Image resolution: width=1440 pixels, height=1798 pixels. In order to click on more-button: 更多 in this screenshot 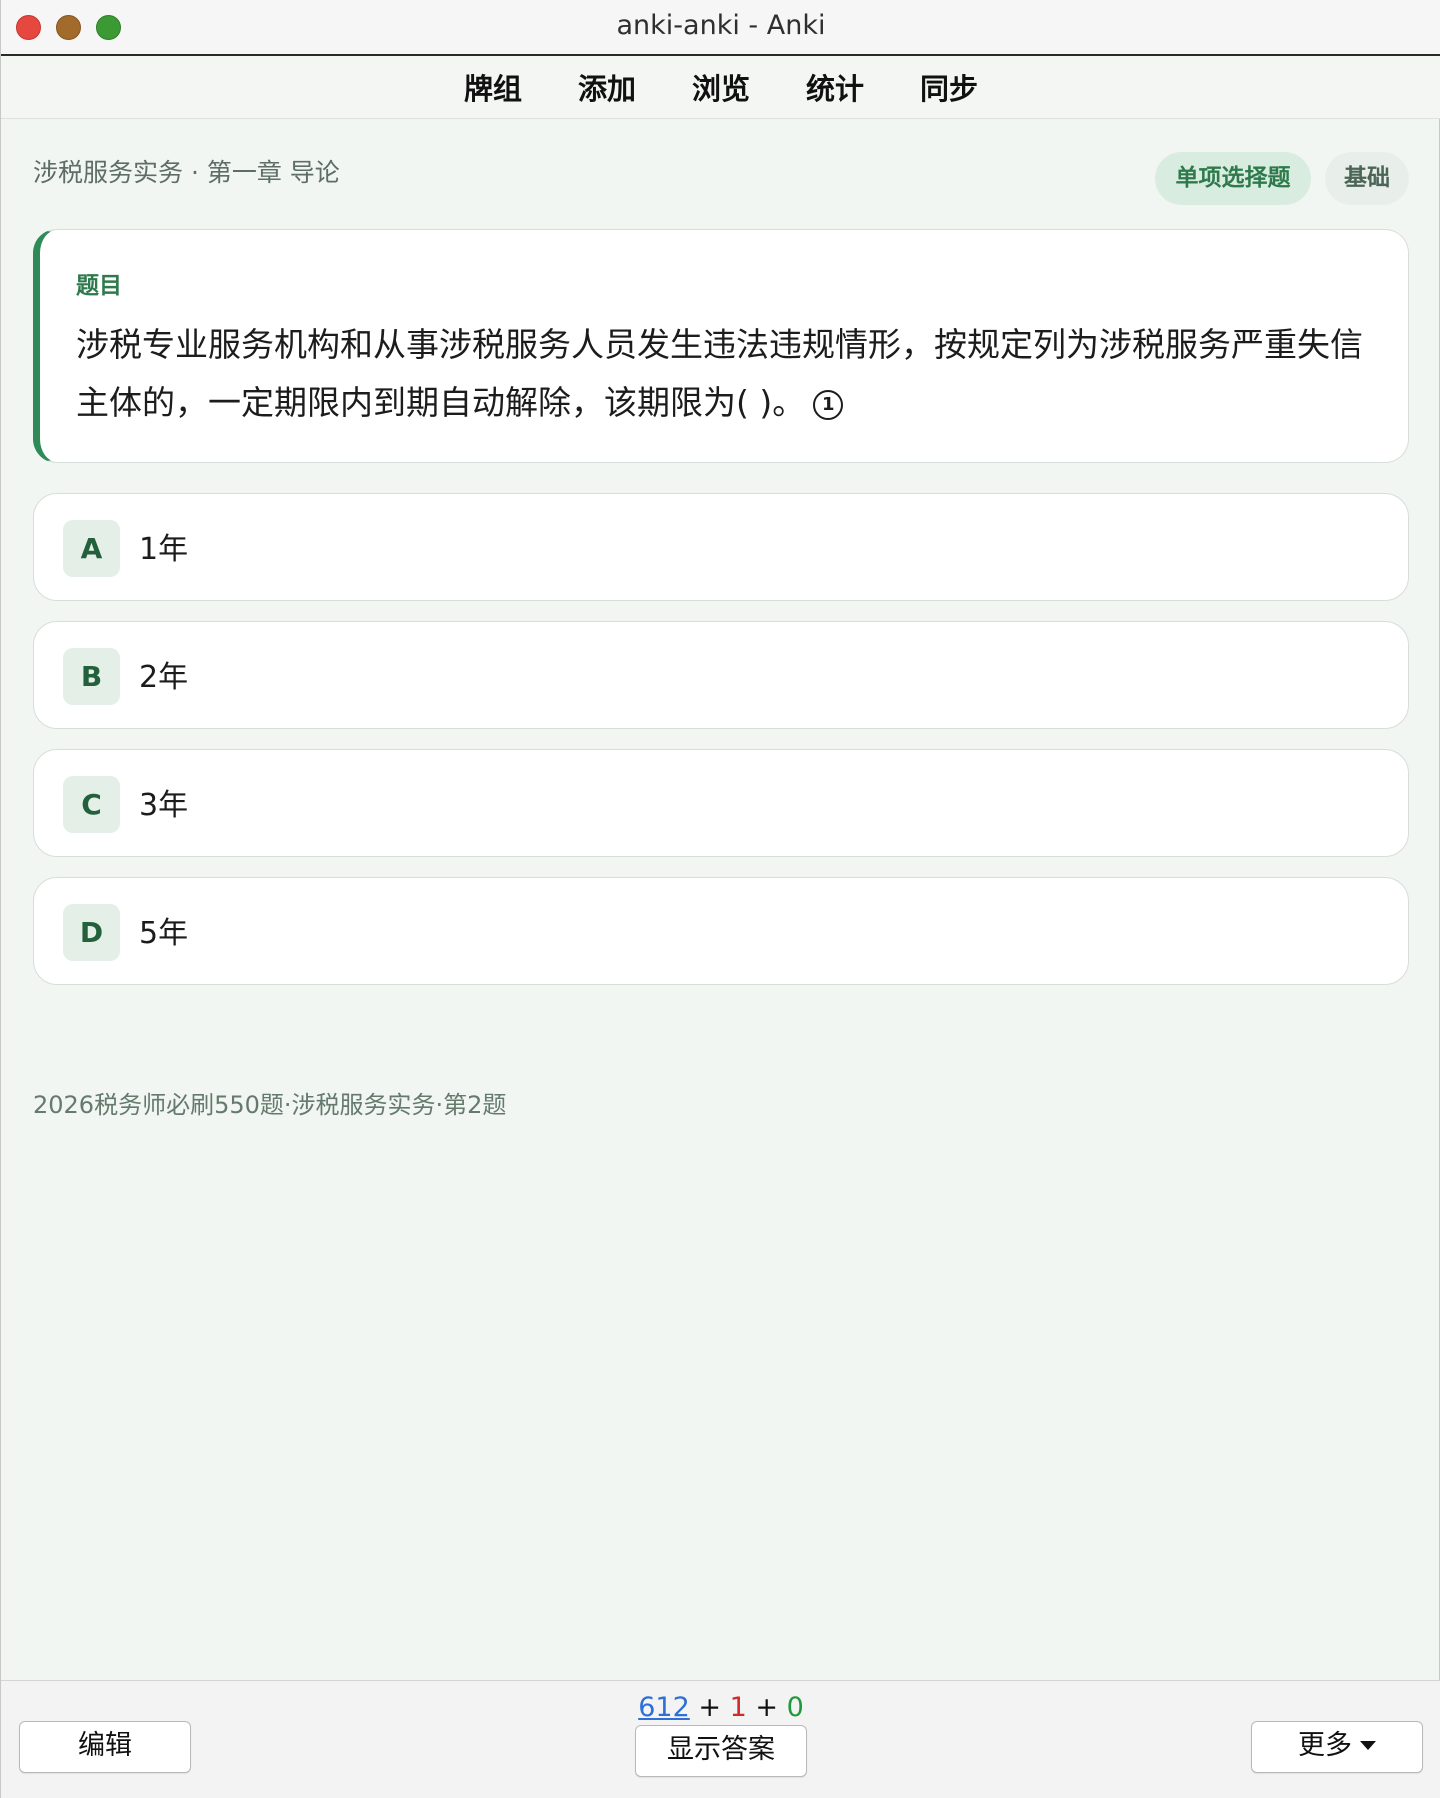, I will do `click(1337, 1747)`.